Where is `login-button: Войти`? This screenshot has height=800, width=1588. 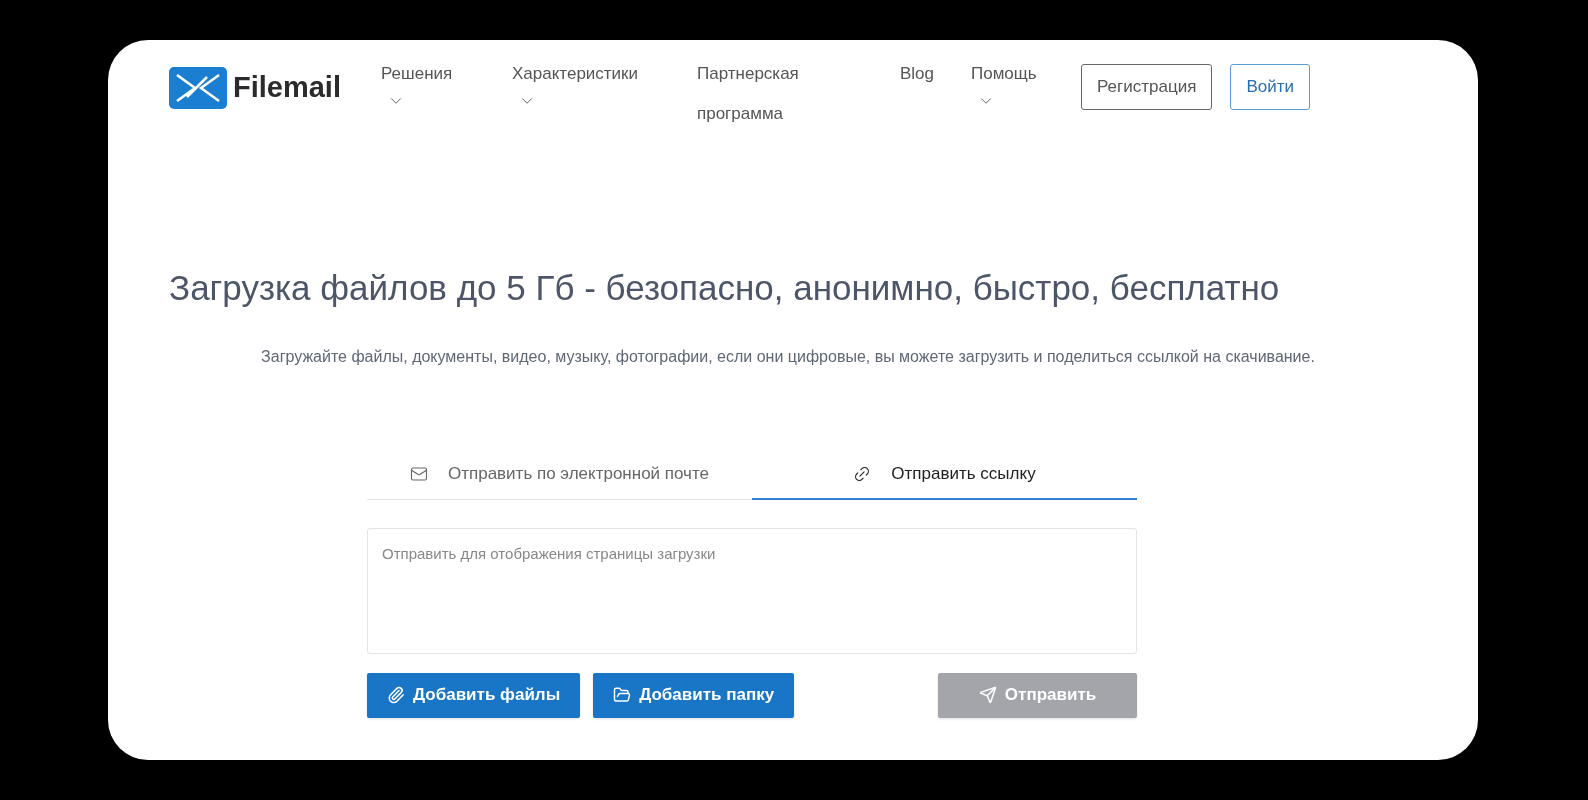 login-button: Войти is located at coordinates (1270, 87).